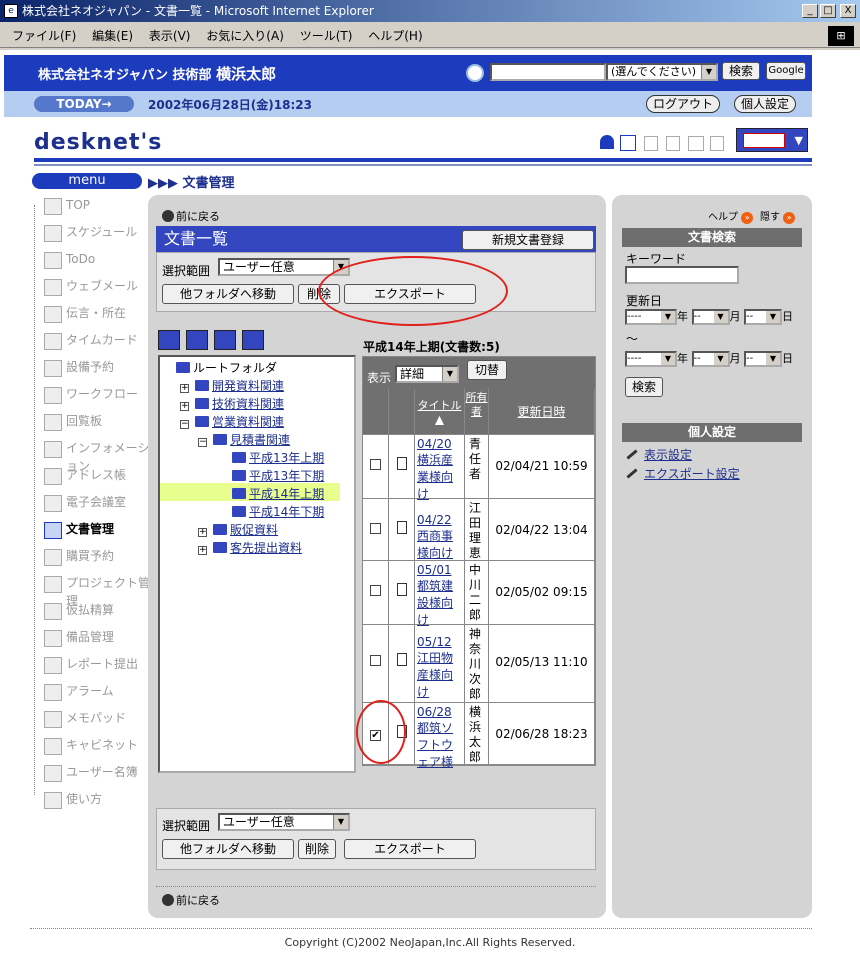  What do you see at coordinates (90, 371) in the screenshot?
I see `sidebar-item-facility: 設備予約` at bounding box center [90, 371].